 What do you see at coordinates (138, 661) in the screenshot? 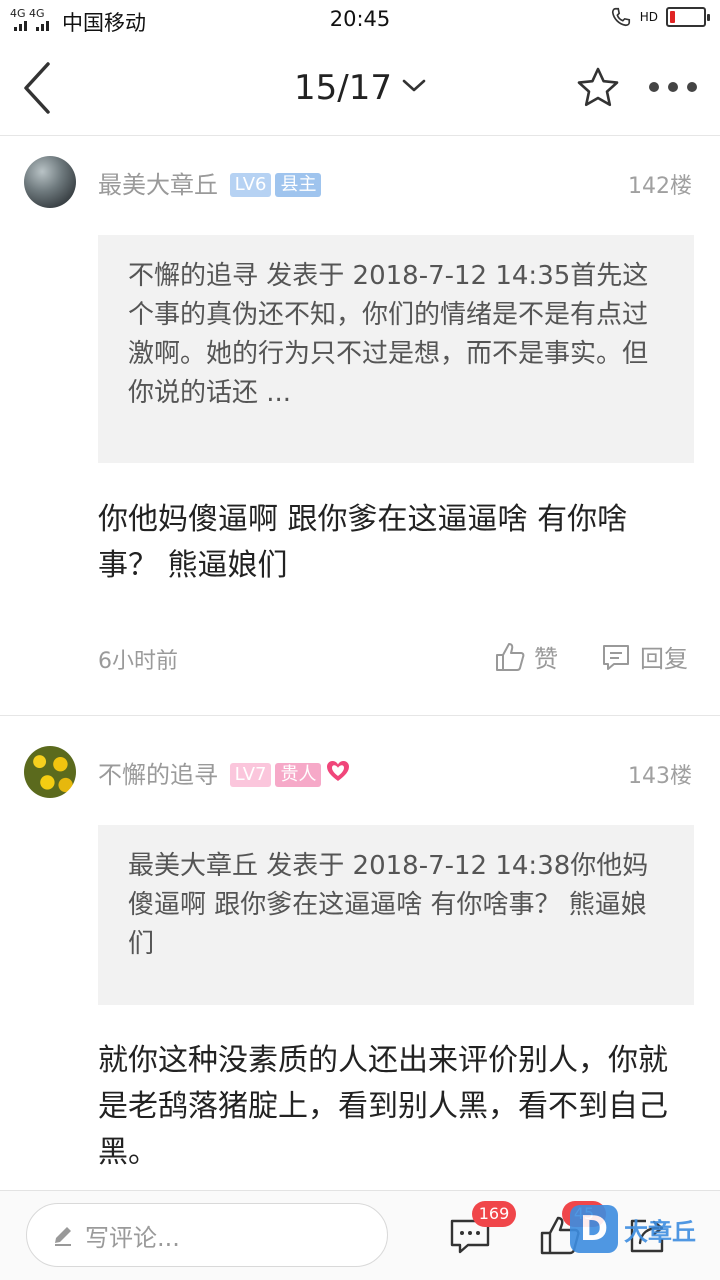
I see `post-time: 6小时前` at bounding box center [138, 661].